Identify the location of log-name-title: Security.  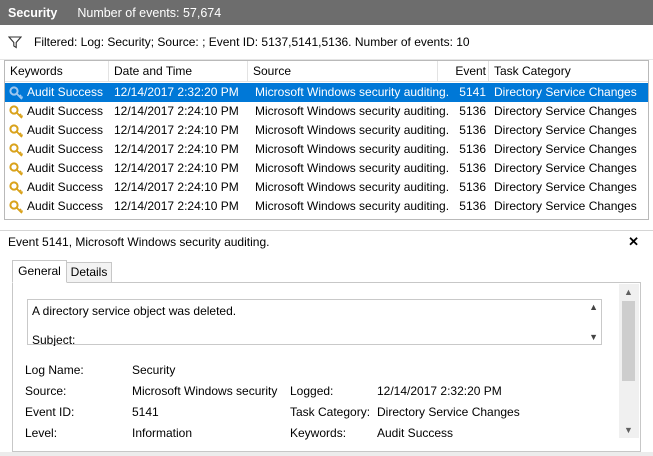
(33, 12).